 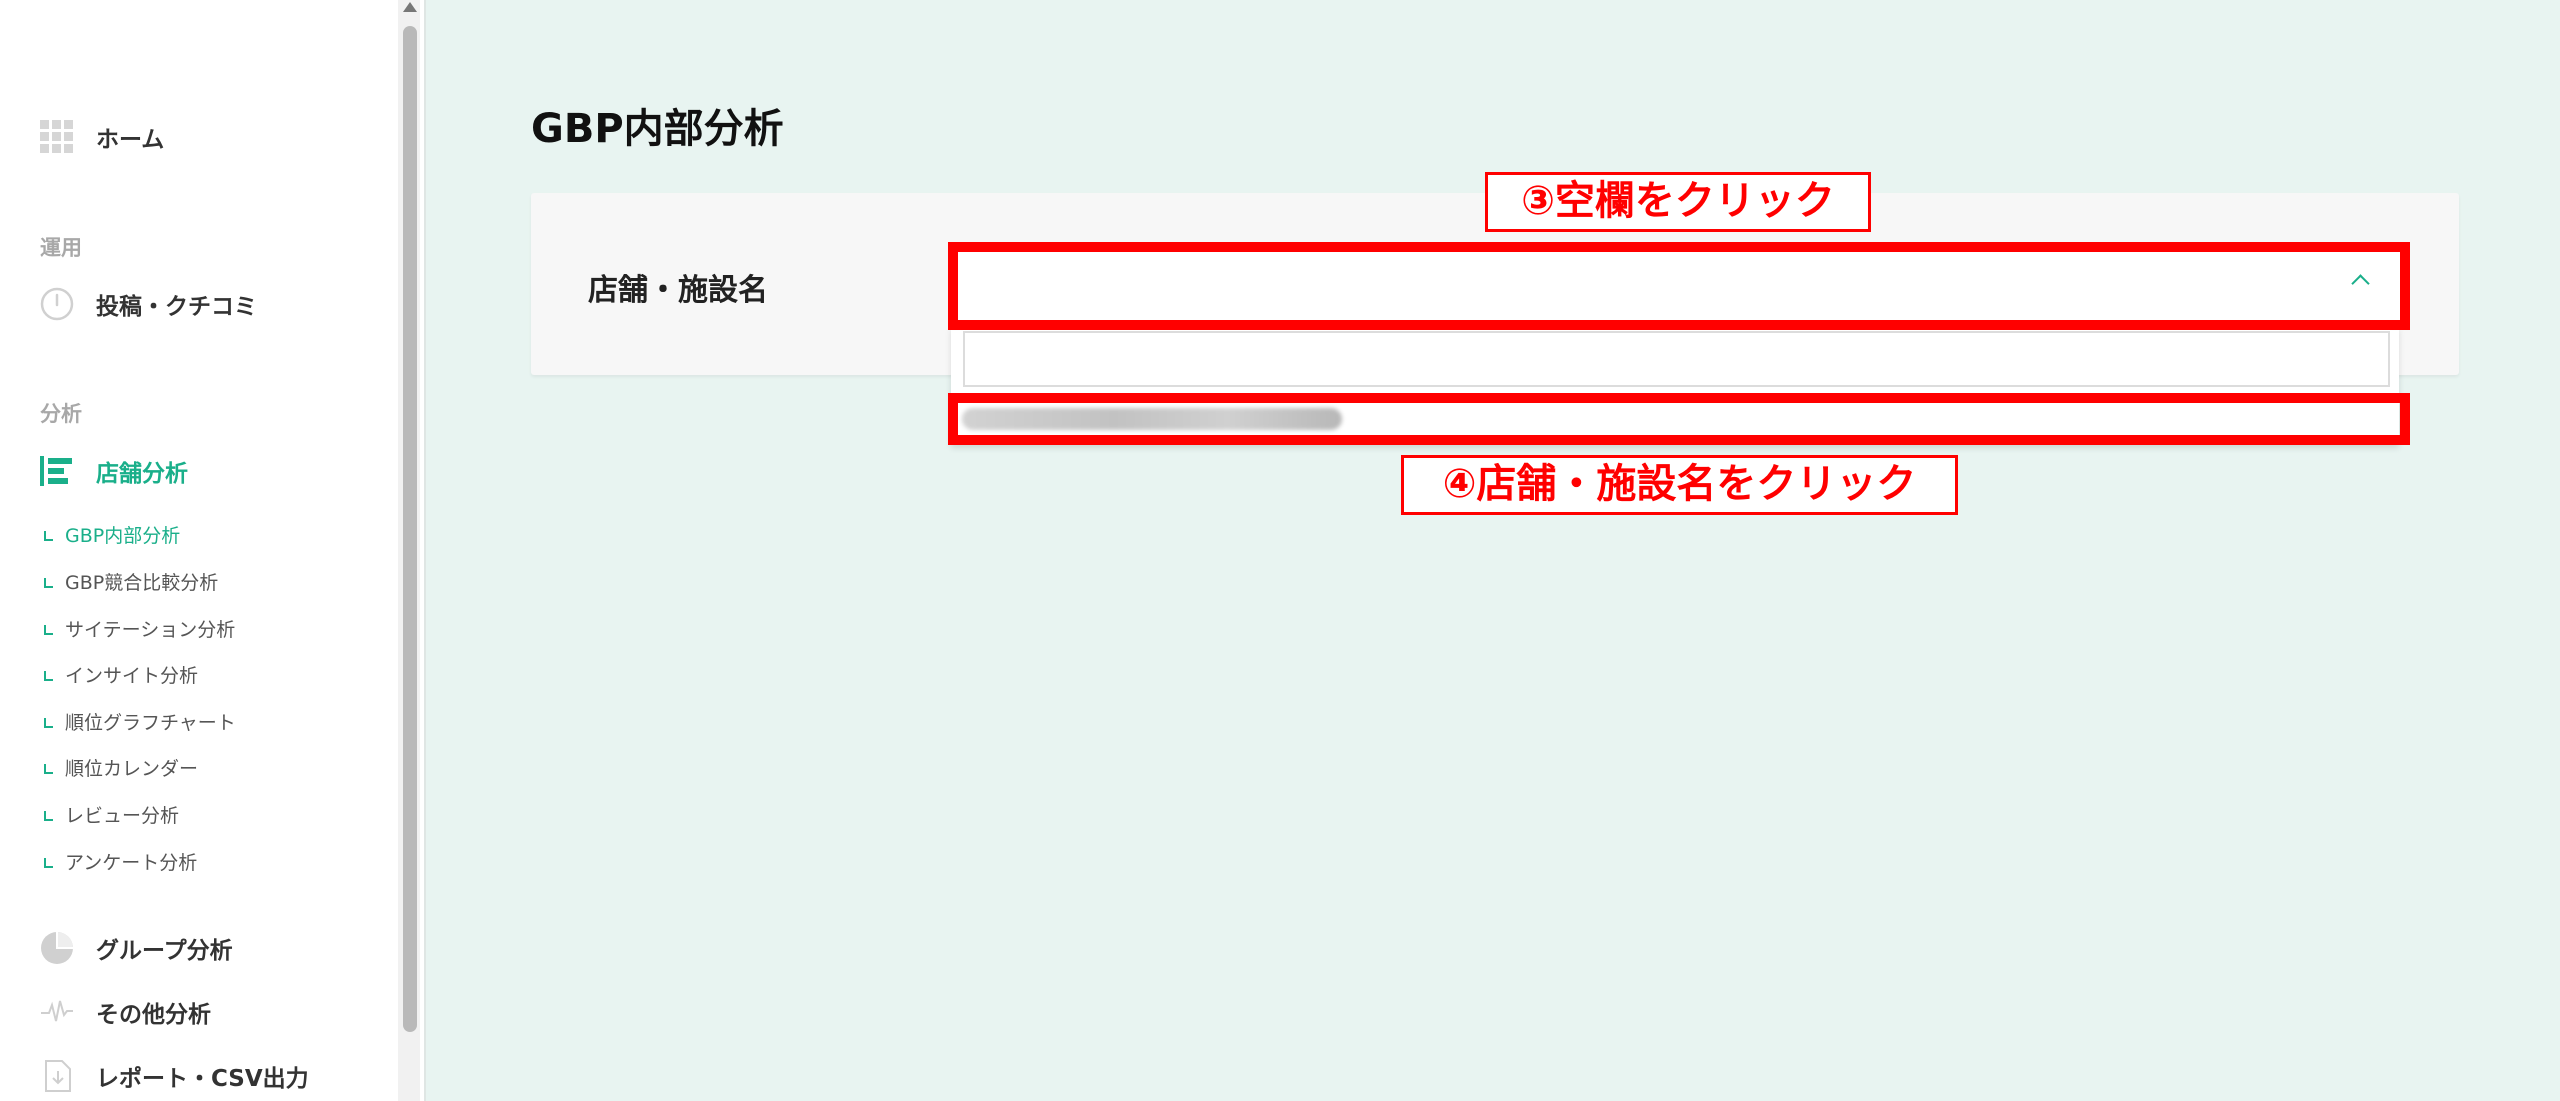 I want to click on subnav-review: レビュー分析, so click(x=111, y=814).